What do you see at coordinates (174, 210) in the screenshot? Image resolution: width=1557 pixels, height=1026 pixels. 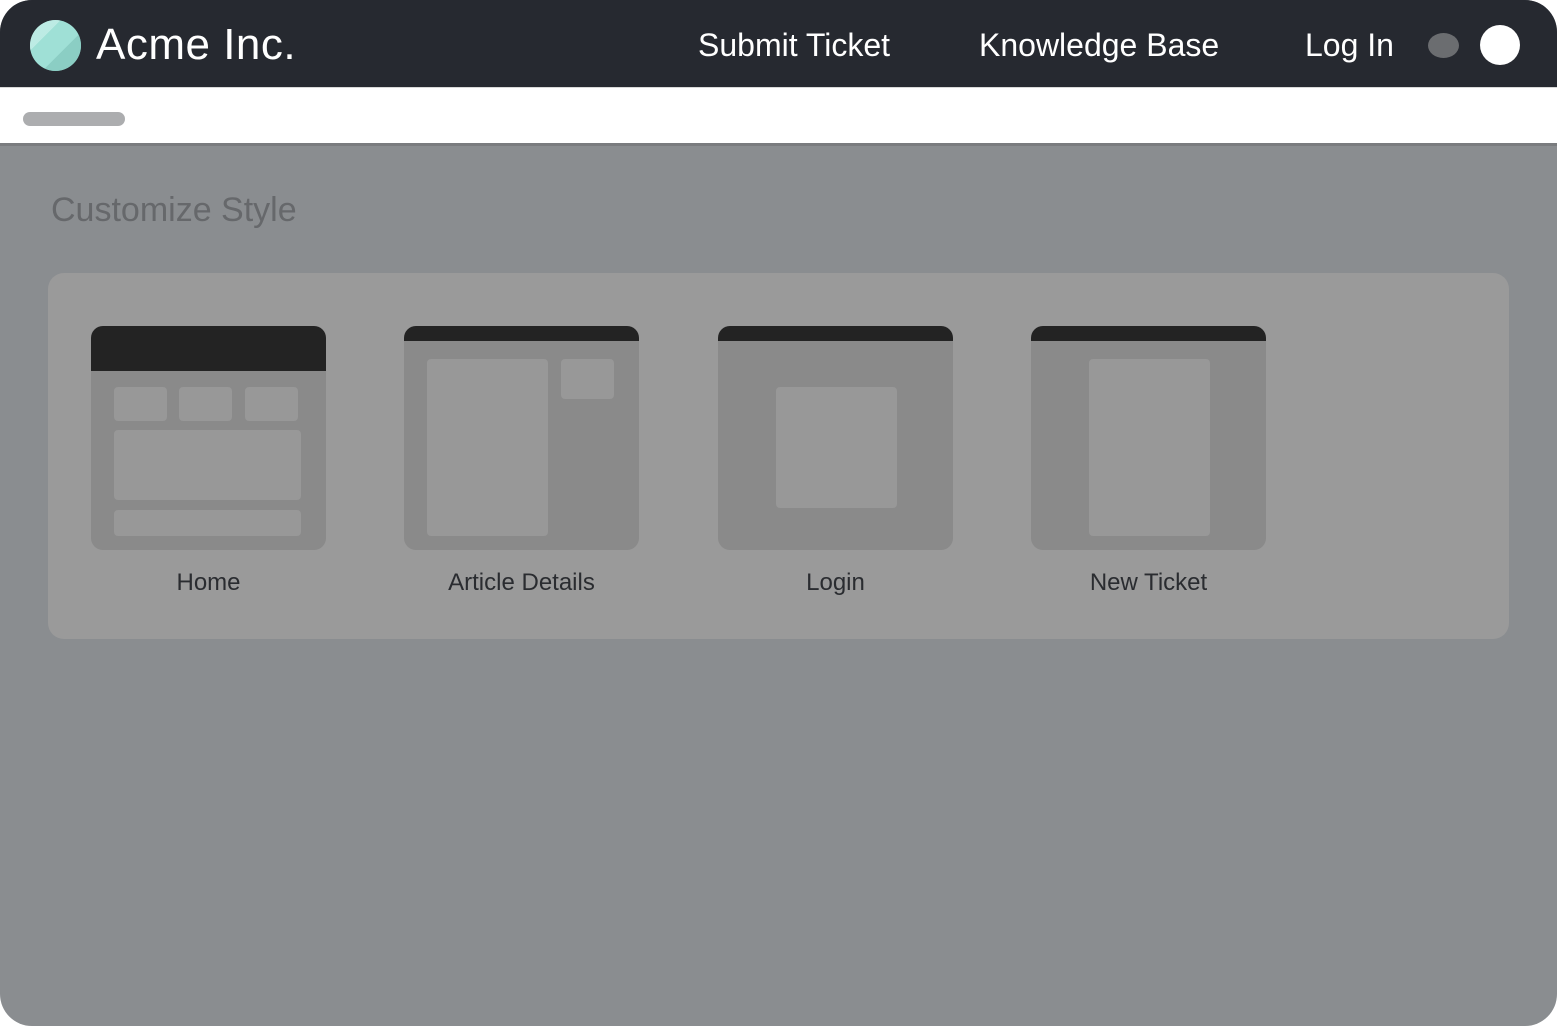 I see `page-title: Customize Style` at bounding box center [174, 210].